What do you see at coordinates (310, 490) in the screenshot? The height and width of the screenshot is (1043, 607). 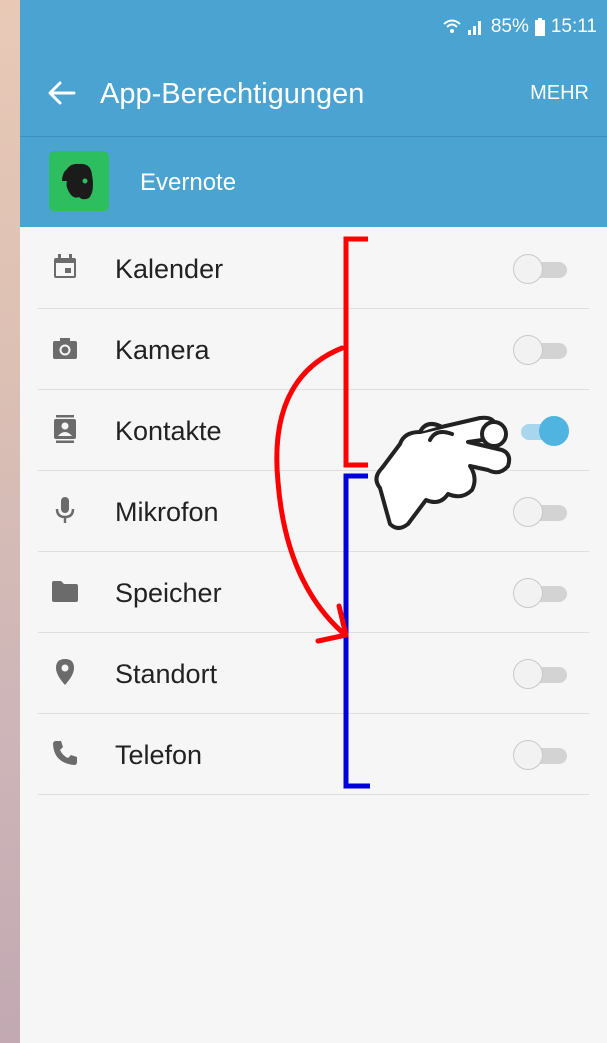 I see `red-curved-arrow` at bounding box center [310, 490].